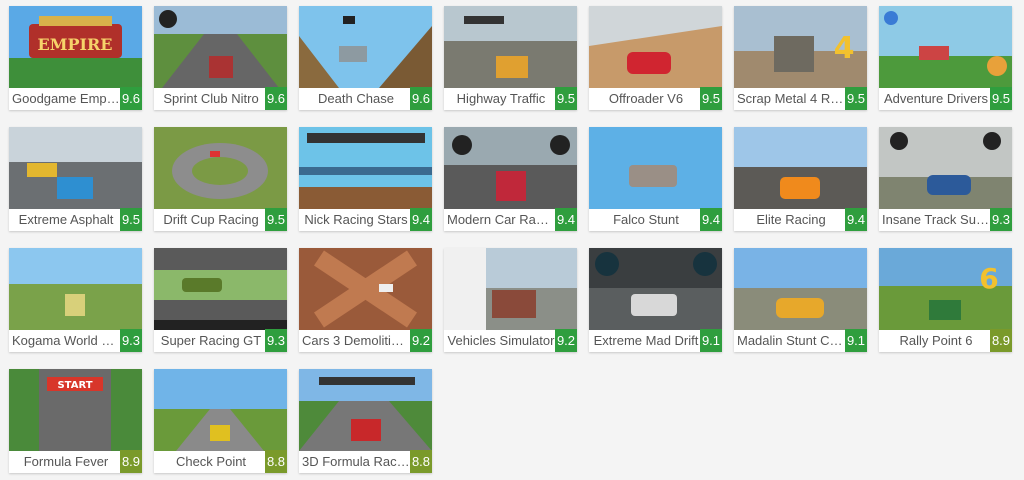 Image resolution: width=1024 pixels, height=480 pixels. I want to click on game-card: 4 Scrap Metal 4 Rampage9.5, so click(800, 58).